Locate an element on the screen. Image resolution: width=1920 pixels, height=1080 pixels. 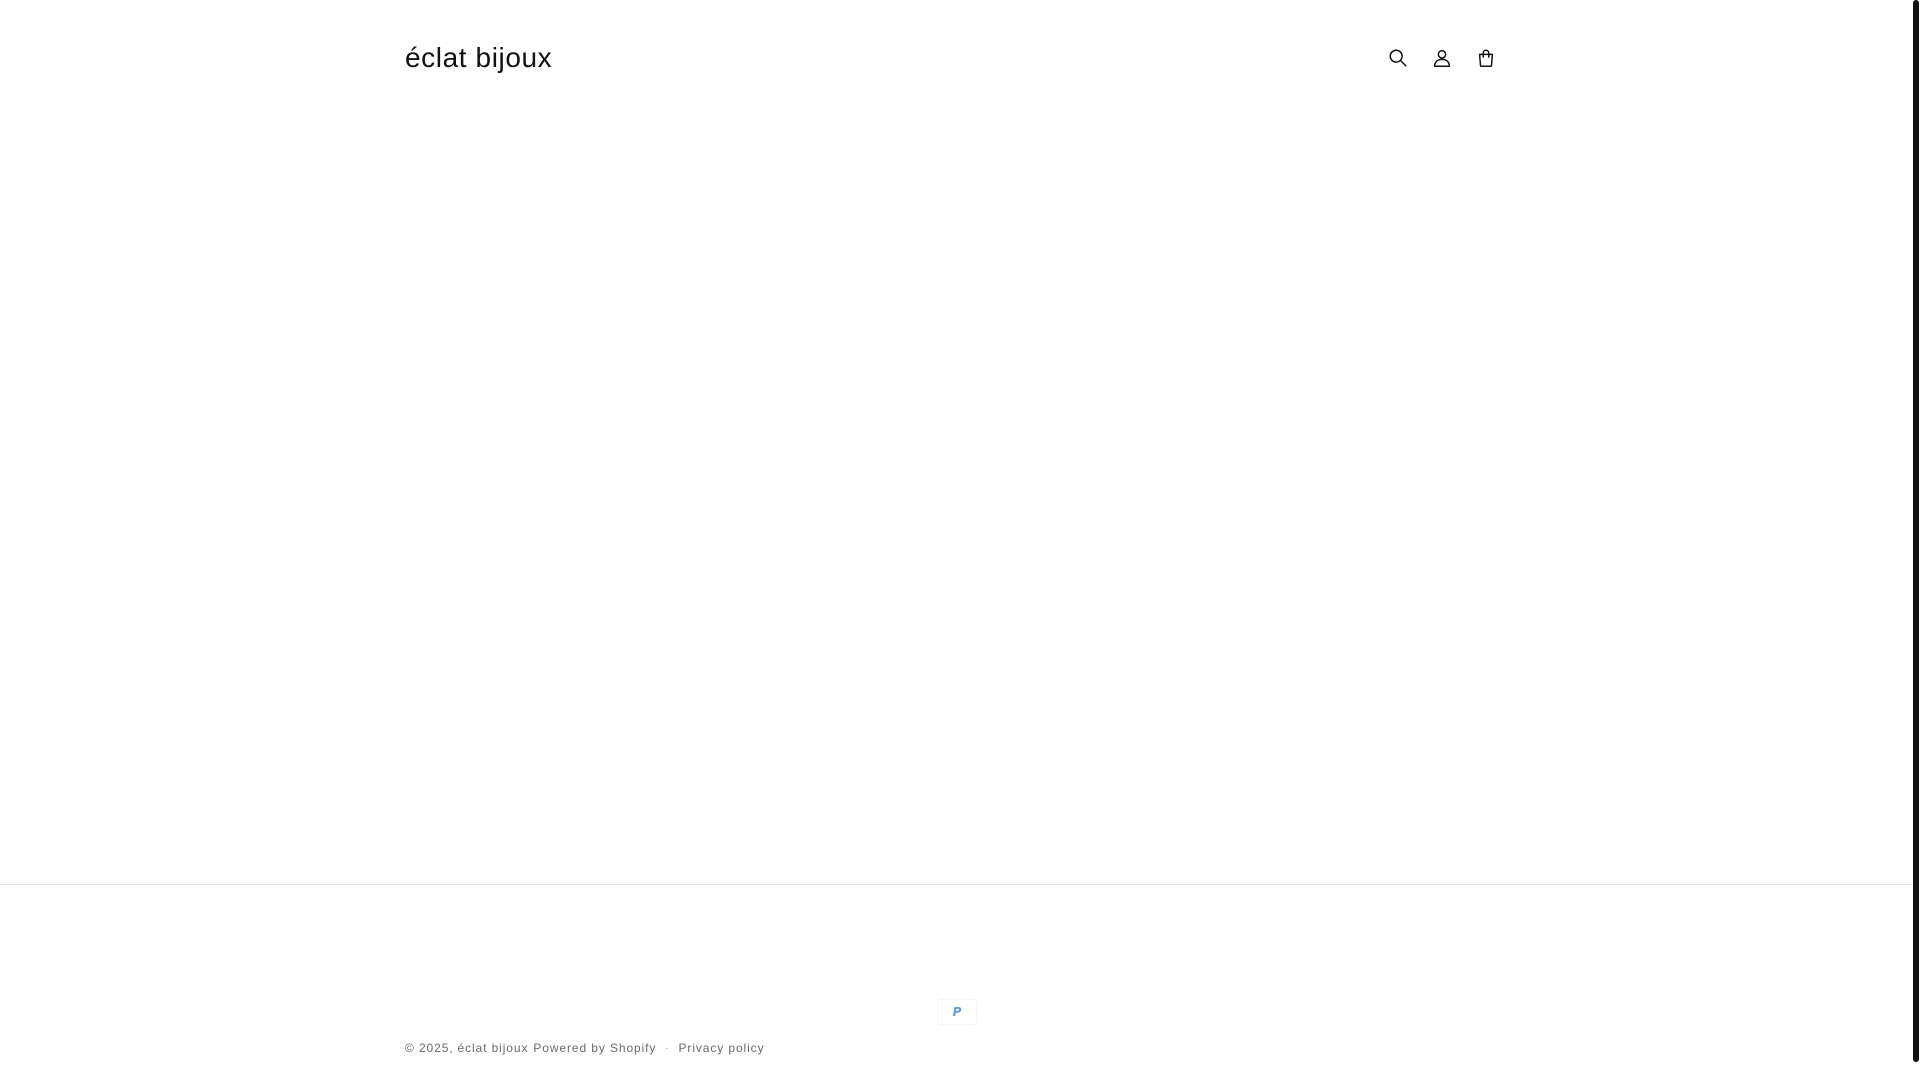
search-button is located at coordinates (1398, 58).